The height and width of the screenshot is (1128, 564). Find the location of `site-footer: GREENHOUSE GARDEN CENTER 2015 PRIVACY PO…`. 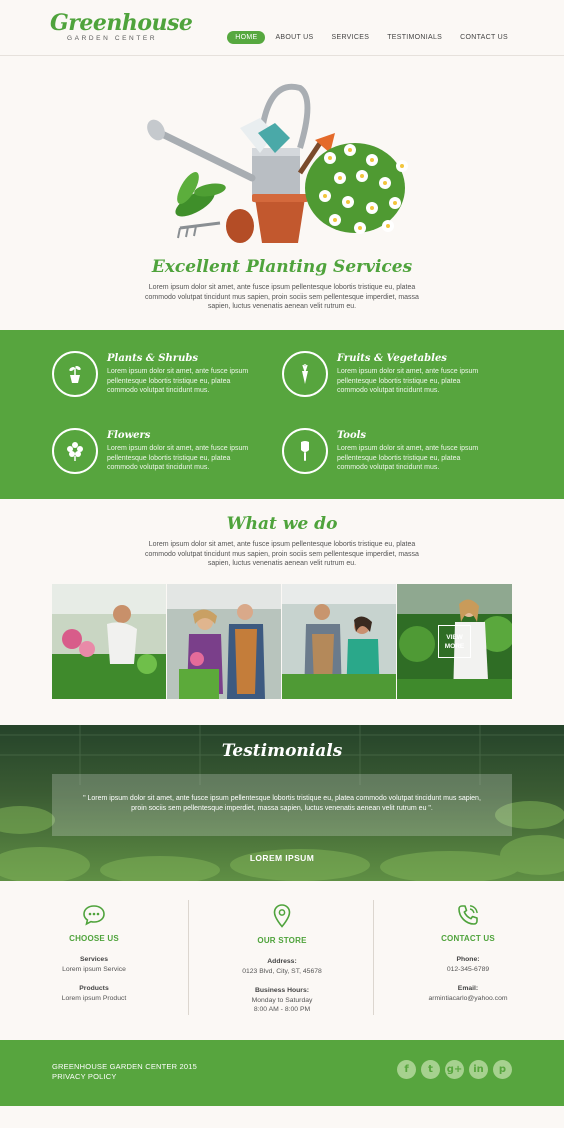

site-footer: GREENHOUSE GARDEN CENTER 2015 PRIVACY PO… is located at coordinates (282, 1073).